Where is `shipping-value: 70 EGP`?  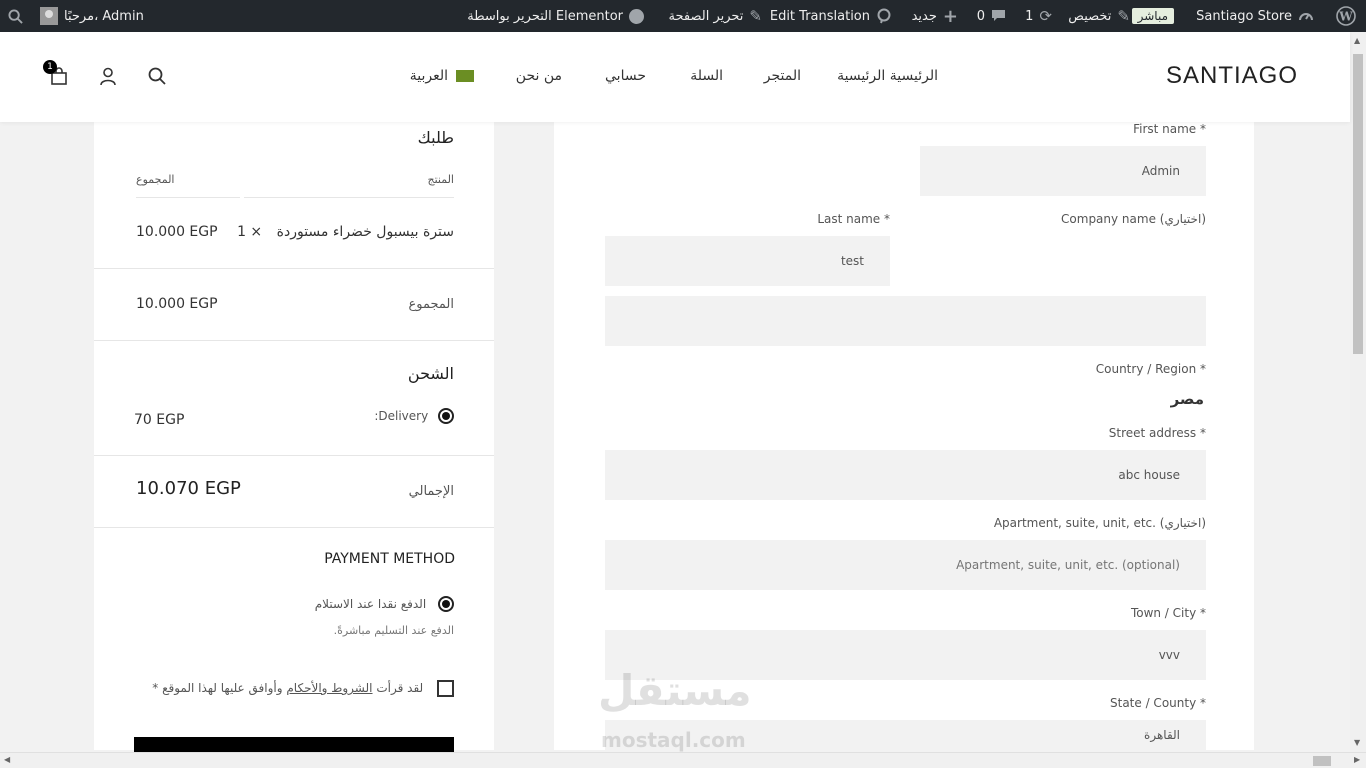
shipping-value: 70 EGP is located at coordinates (159, 420).